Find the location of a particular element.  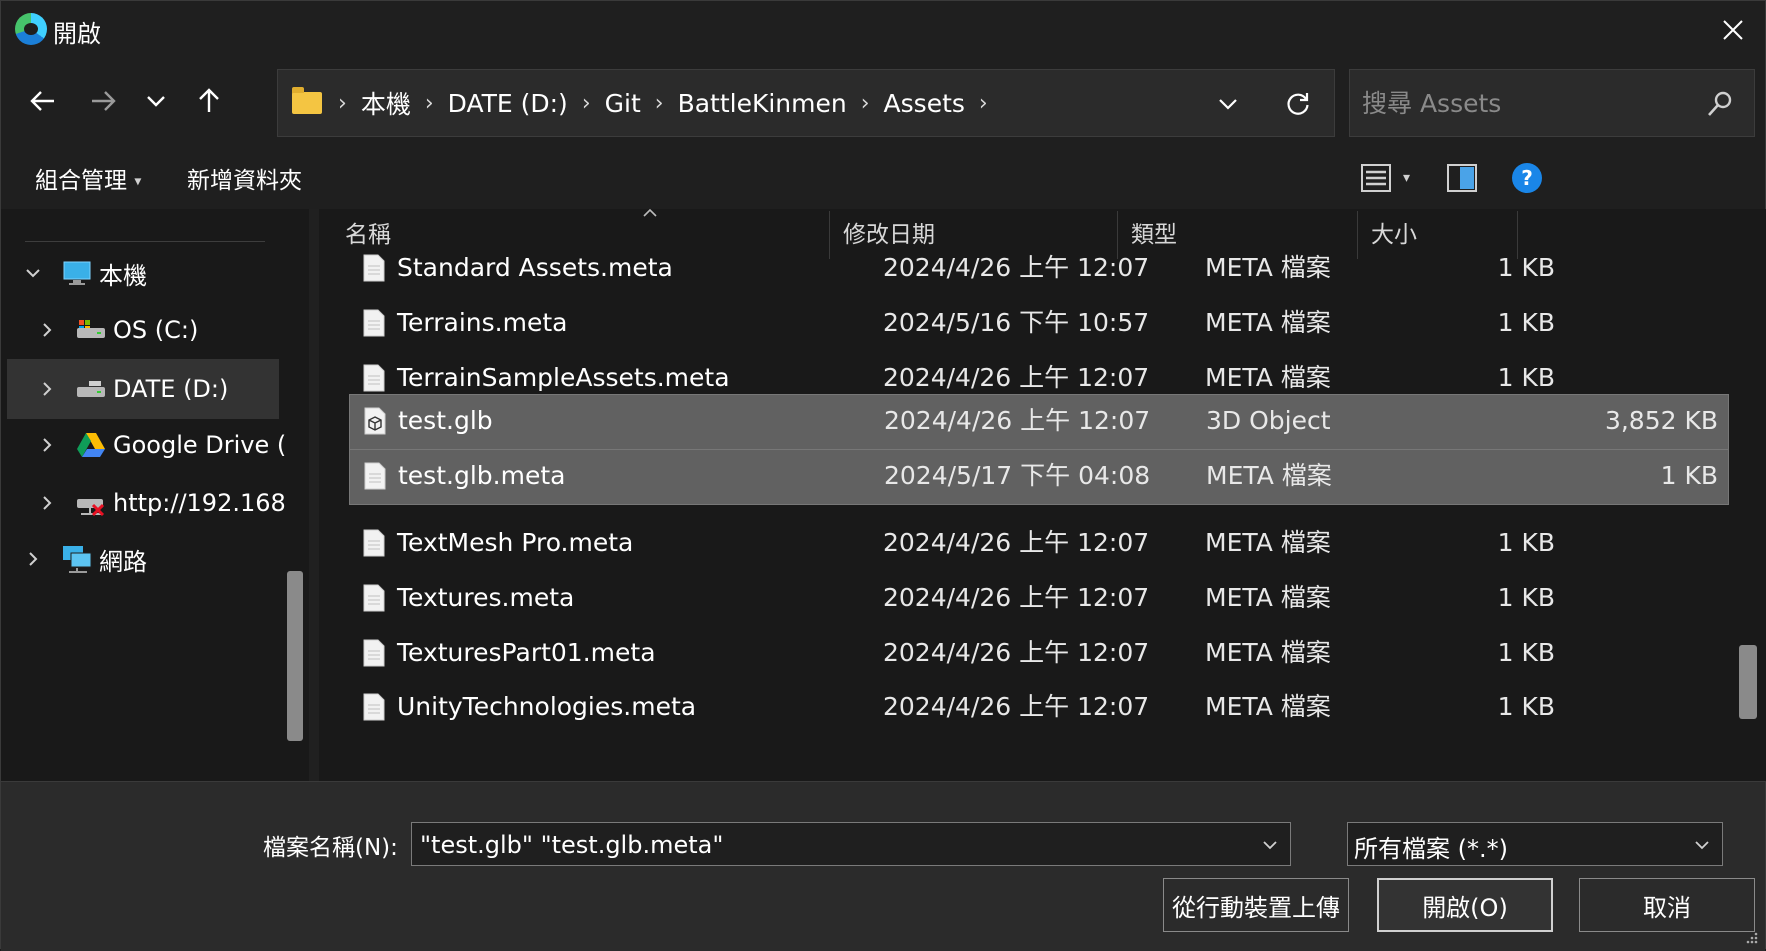

dialog-title: 開啟 is located at coordinates (77, 34).